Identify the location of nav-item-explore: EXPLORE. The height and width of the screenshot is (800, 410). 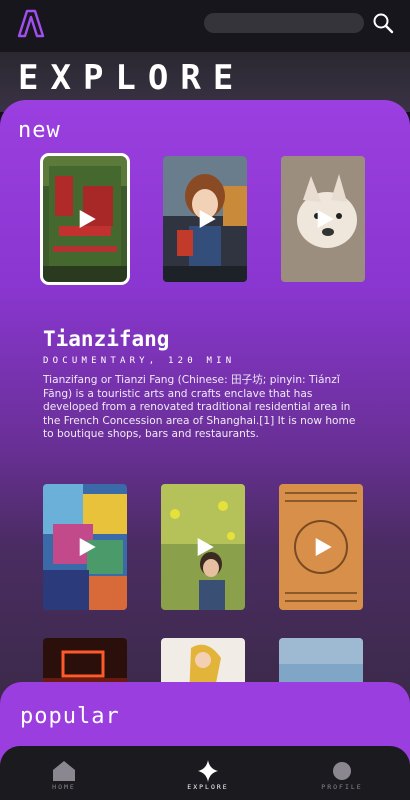
(208, 773).